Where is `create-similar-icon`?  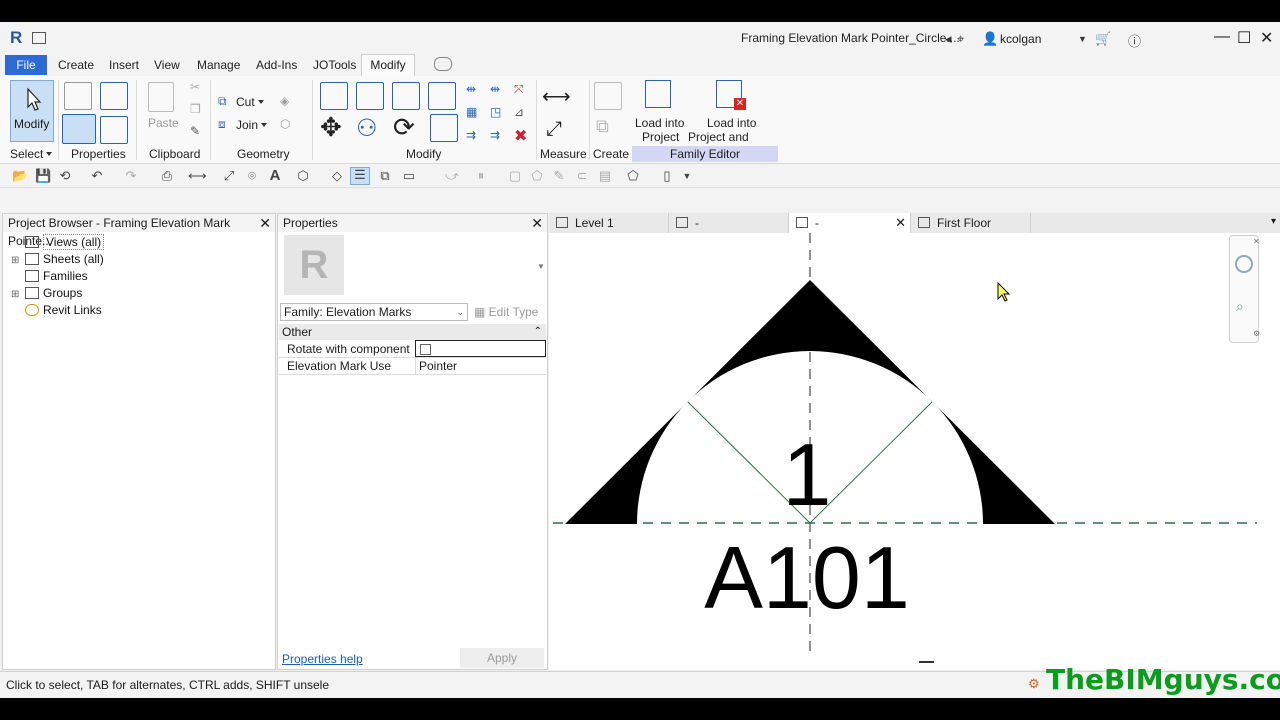
create-similar-icon is located at coordinates (608, 96).